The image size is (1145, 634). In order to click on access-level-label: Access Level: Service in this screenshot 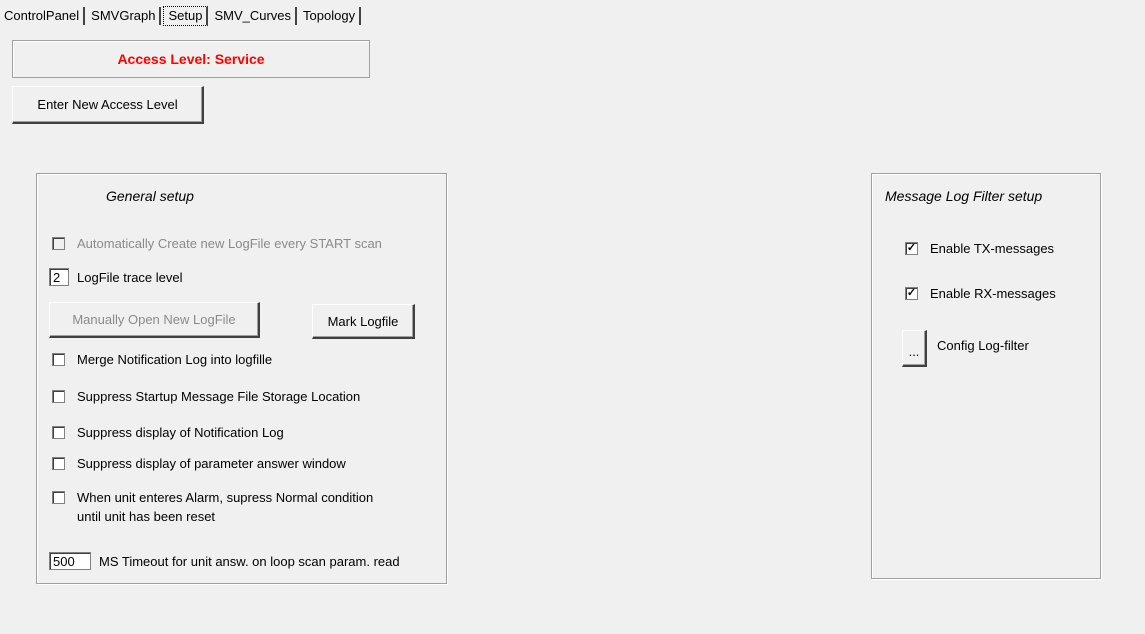, I will do `click(191, 59)`.